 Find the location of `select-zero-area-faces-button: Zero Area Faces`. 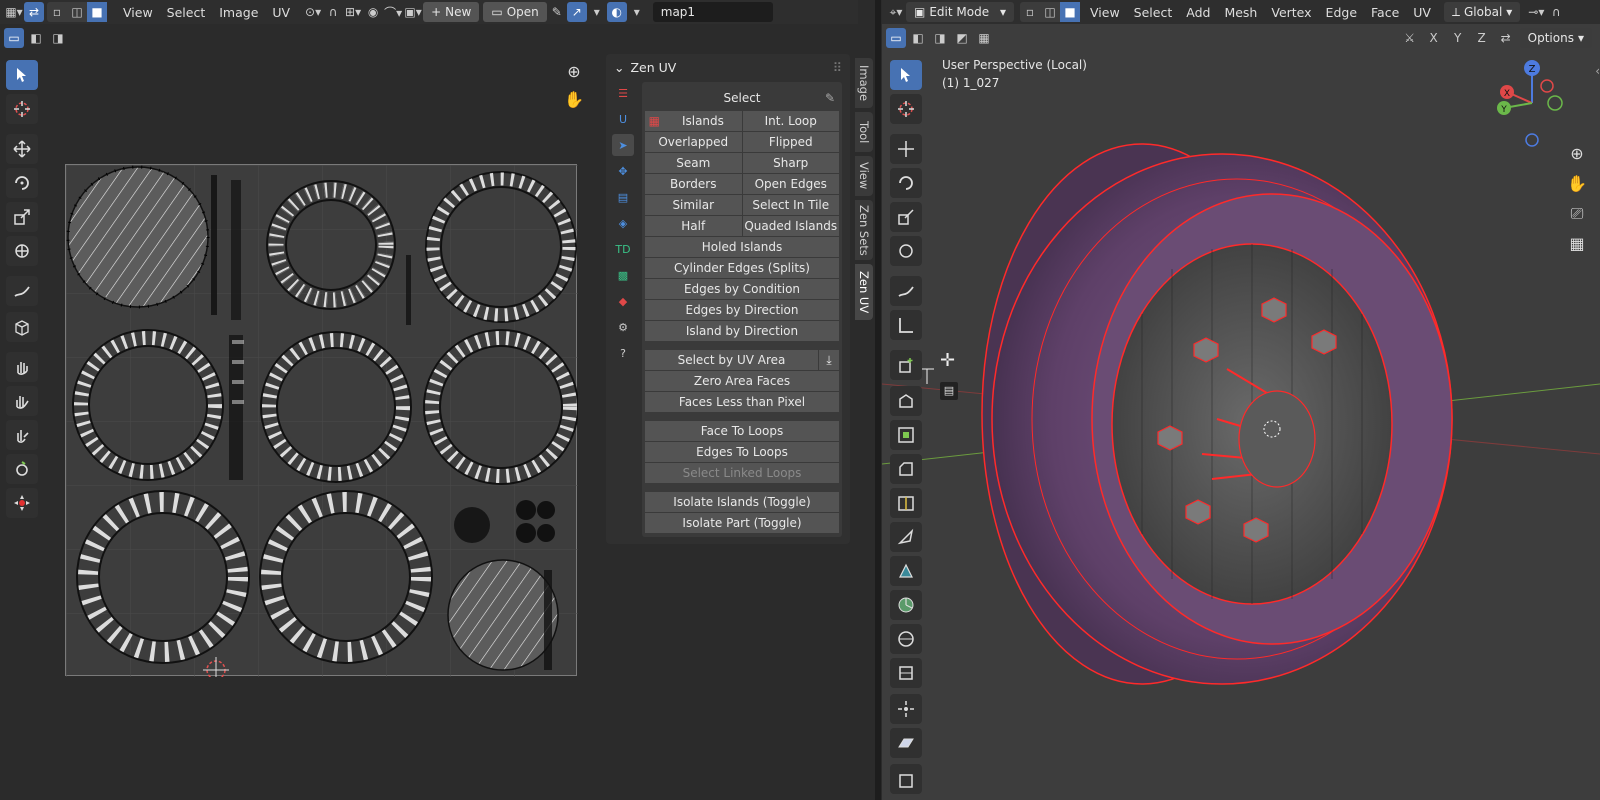

select-zero-area-faces-button: Zero Area Faces is located at coordinates (742, 381).